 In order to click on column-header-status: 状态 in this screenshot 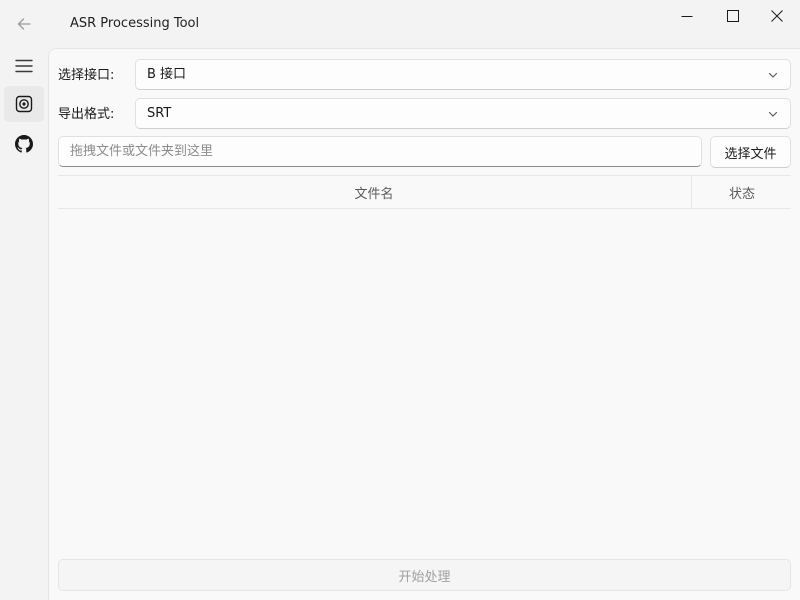, I will do `click(741, 192)`.